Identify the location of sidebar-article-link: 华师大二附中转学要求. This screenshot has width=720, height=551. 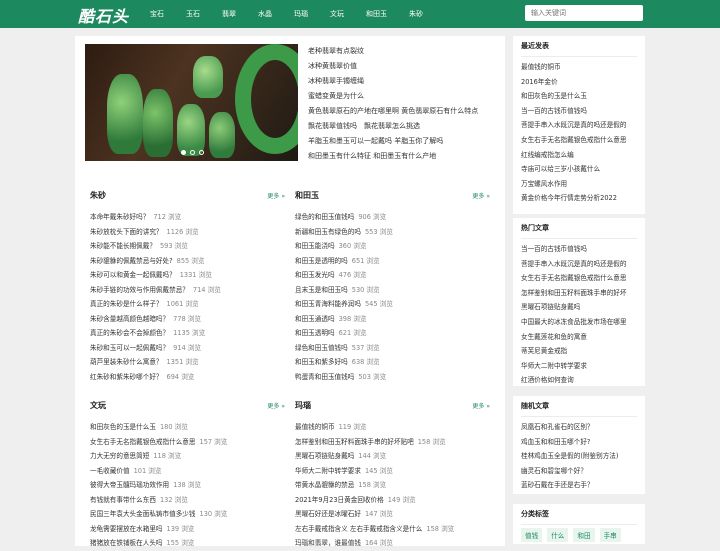
(579, 366).